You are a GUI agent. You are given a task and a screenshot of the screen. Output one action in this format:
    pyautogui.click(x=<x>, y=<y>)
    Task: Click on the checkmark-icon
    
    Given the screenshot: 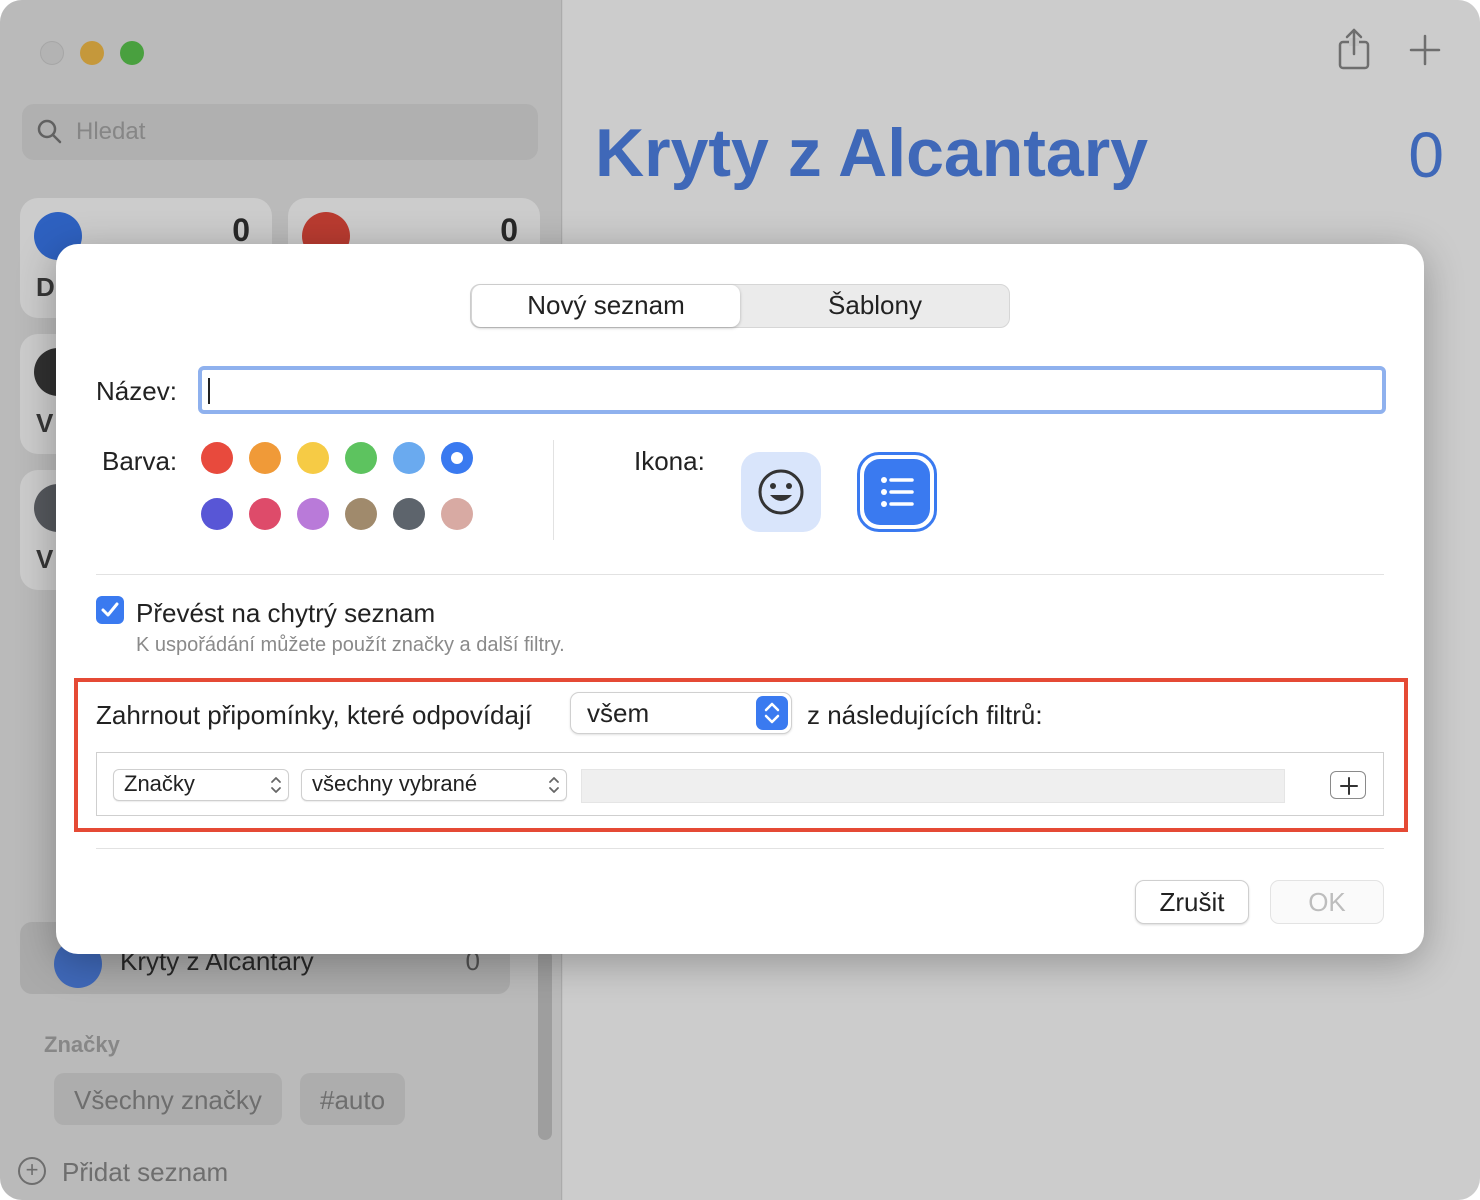 What is the action you would take?
    pyautogui.click(x=110, y=609)
    